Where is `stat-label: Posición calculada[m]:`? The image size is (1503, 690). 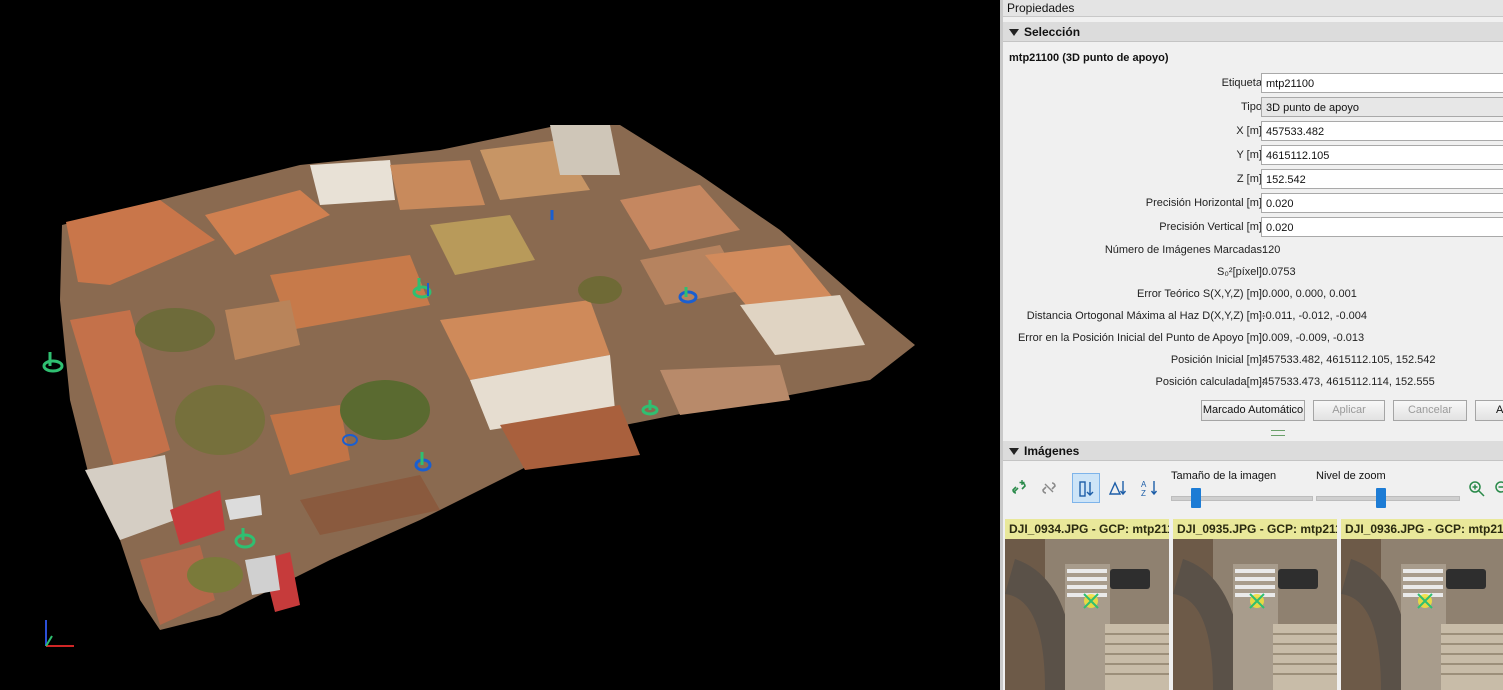 stat-label: Posición calculada[m]: is located at coordinates (1210, 382).